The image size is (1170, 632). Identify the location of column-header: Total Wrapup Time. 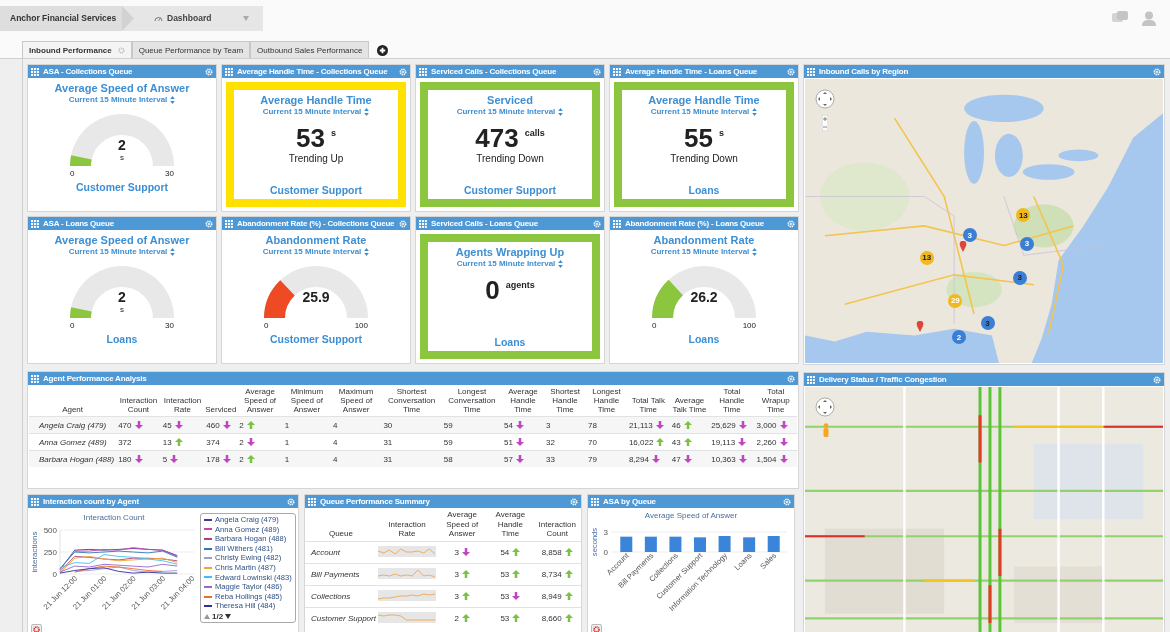
(775, 401).